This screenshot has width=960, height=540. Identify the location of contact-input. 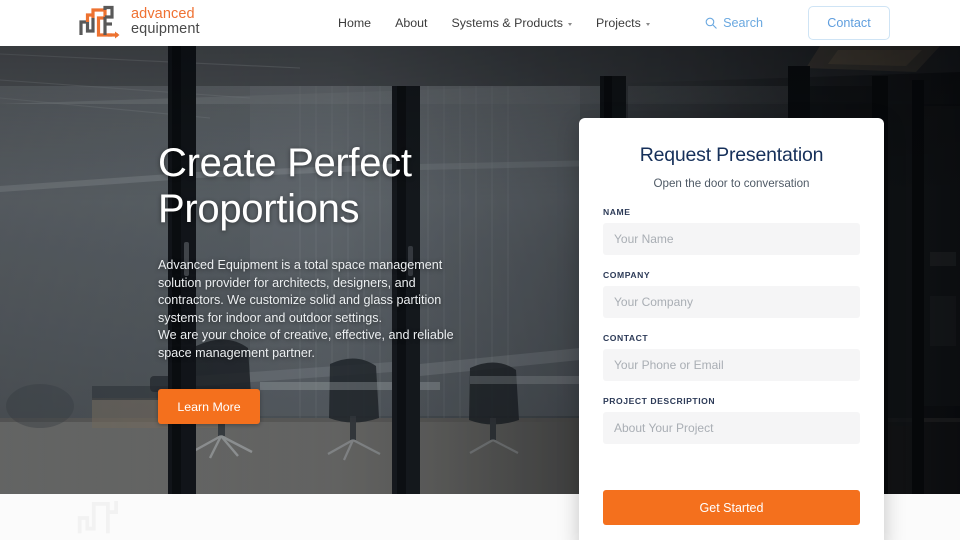
(731, 365).